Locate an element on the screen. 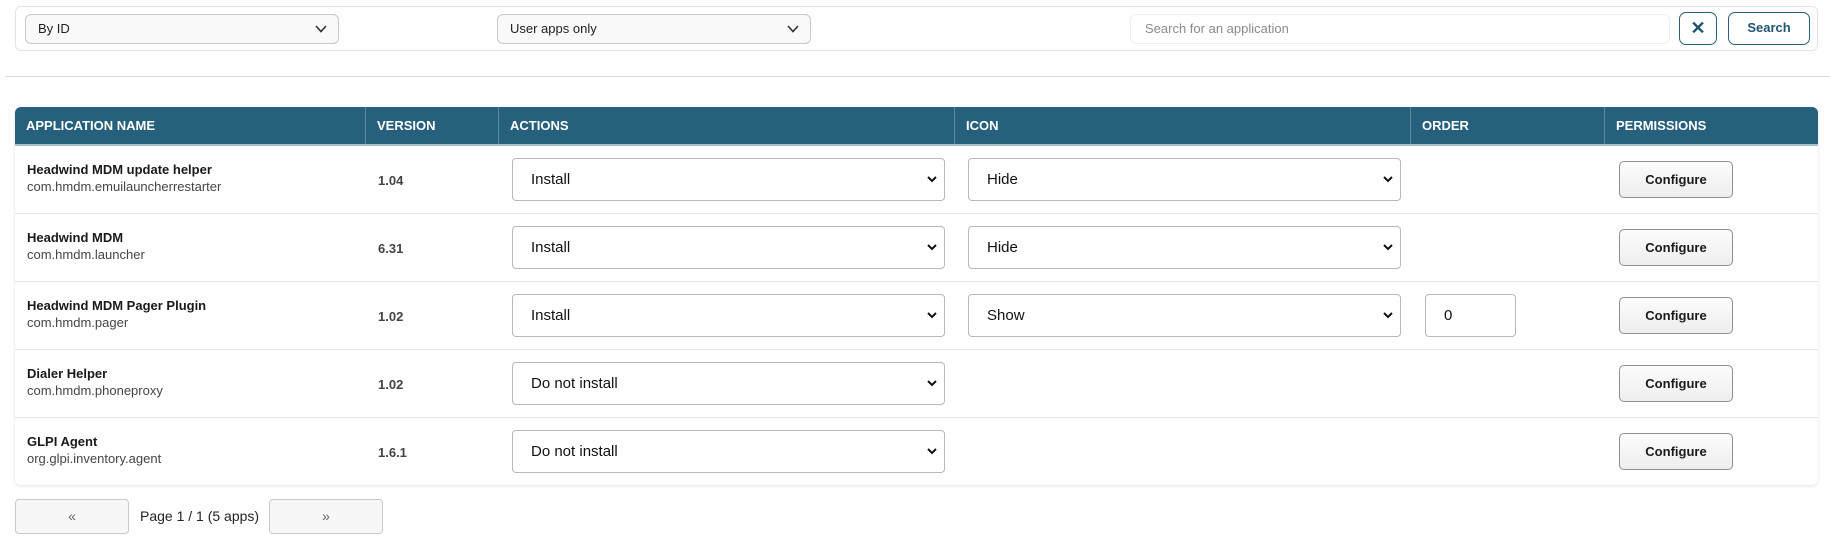 The image size is (1830, 544). app-name: Headwind MDM is located at coordinates (75, 237).